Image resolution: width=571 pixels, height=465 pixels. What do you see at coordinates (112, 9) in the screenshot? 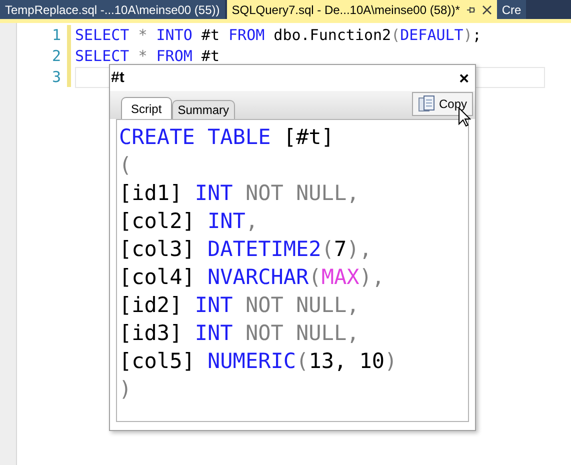
I see `document-tab: TempReplace.sql -...10A\meinse00 (55))` at bounding box center [112, 9].